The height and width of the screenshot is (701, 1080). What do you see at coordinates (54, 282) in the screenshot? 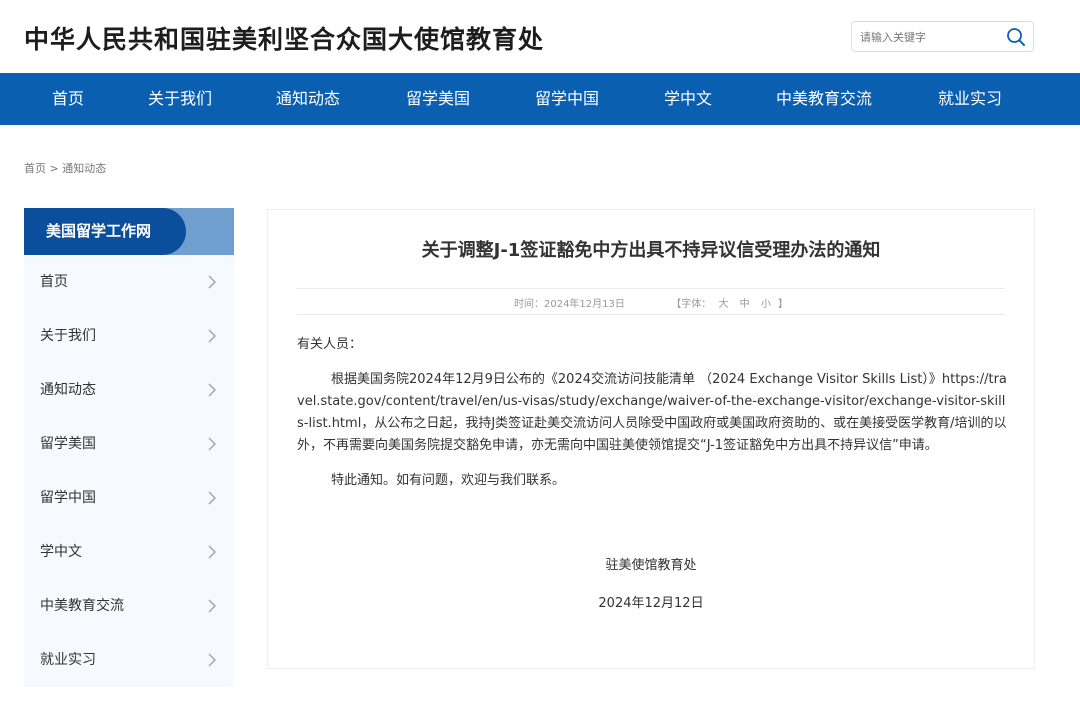
I see `sidebar-item-label: 首页` at bounding box center [54, 282].